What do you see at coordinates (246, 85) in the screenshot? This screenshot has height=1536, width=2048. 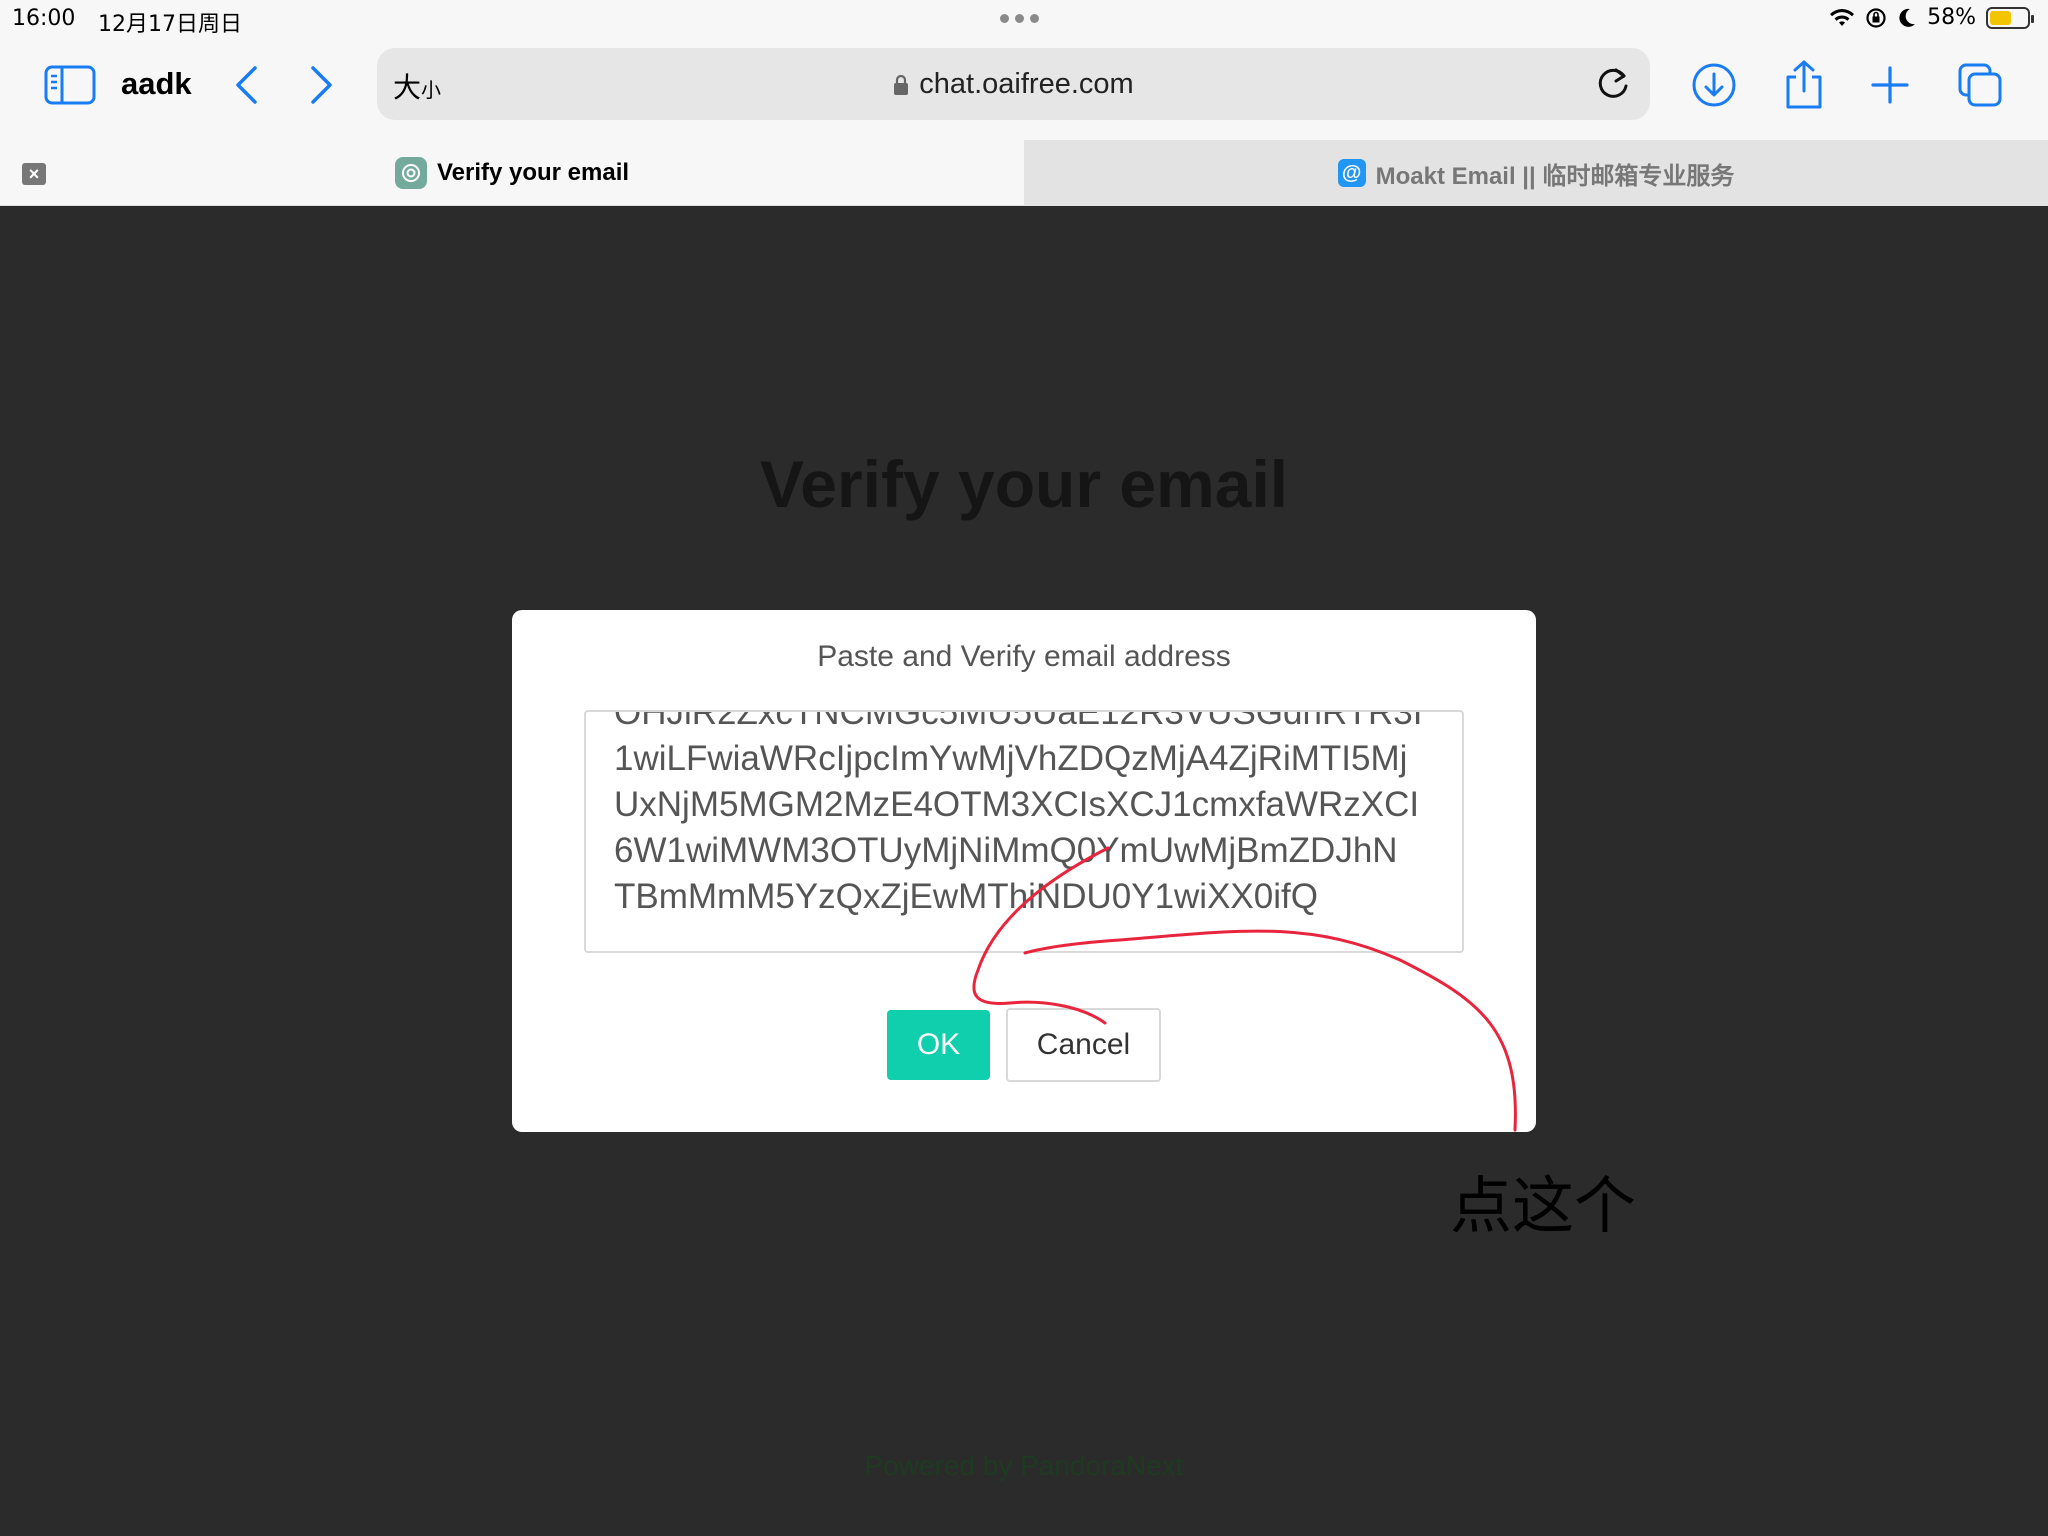 I see `back-button` at bounding box center [246, 85].